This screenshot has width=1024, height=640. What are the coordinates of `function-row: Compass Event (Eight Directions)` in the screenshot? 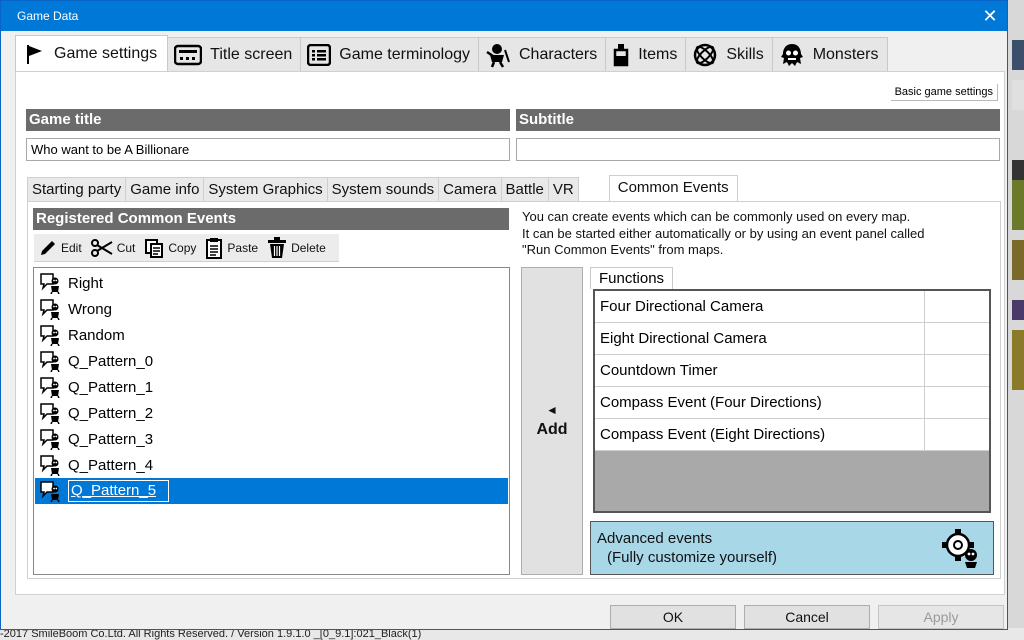 It's located at (792, 435).